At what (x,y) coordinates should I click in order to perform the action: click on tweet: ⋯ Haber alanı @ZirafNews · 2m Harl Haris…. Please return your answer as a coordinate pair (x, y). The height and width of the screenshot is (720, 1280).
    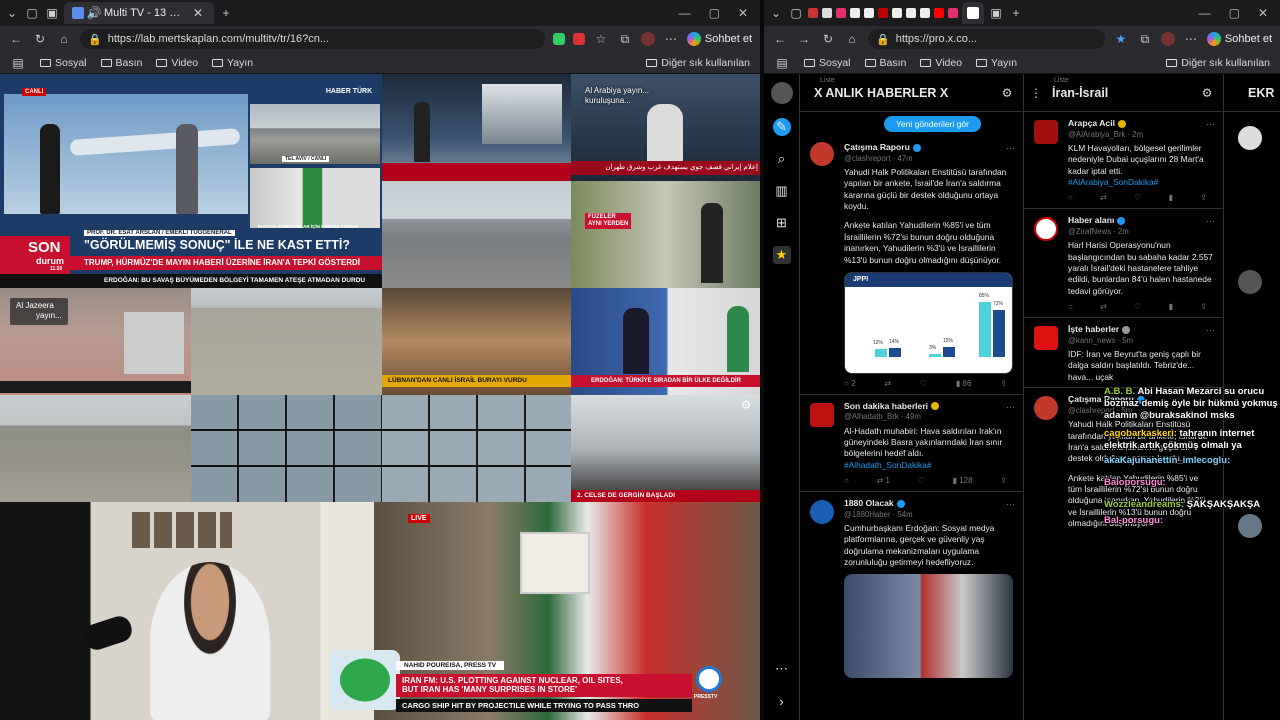
    Looking at the image, I should click on (1123, 263).